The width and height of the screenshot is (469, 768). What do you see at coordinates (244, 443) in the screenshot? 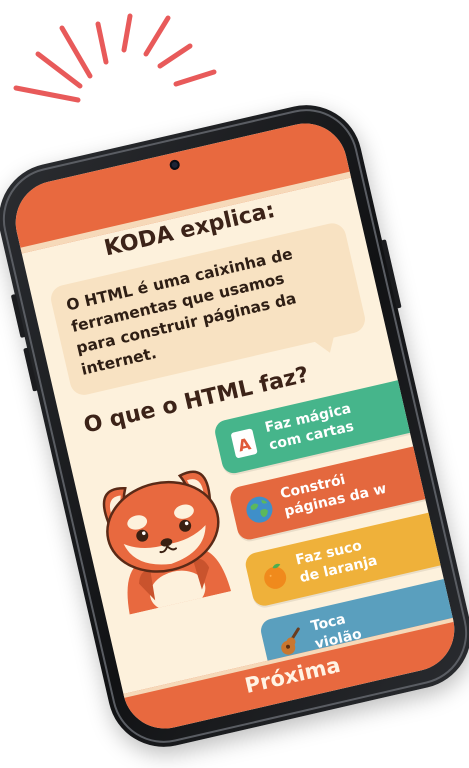
I see `letter-a-card-icon: A` at bounding box center [244, 443].